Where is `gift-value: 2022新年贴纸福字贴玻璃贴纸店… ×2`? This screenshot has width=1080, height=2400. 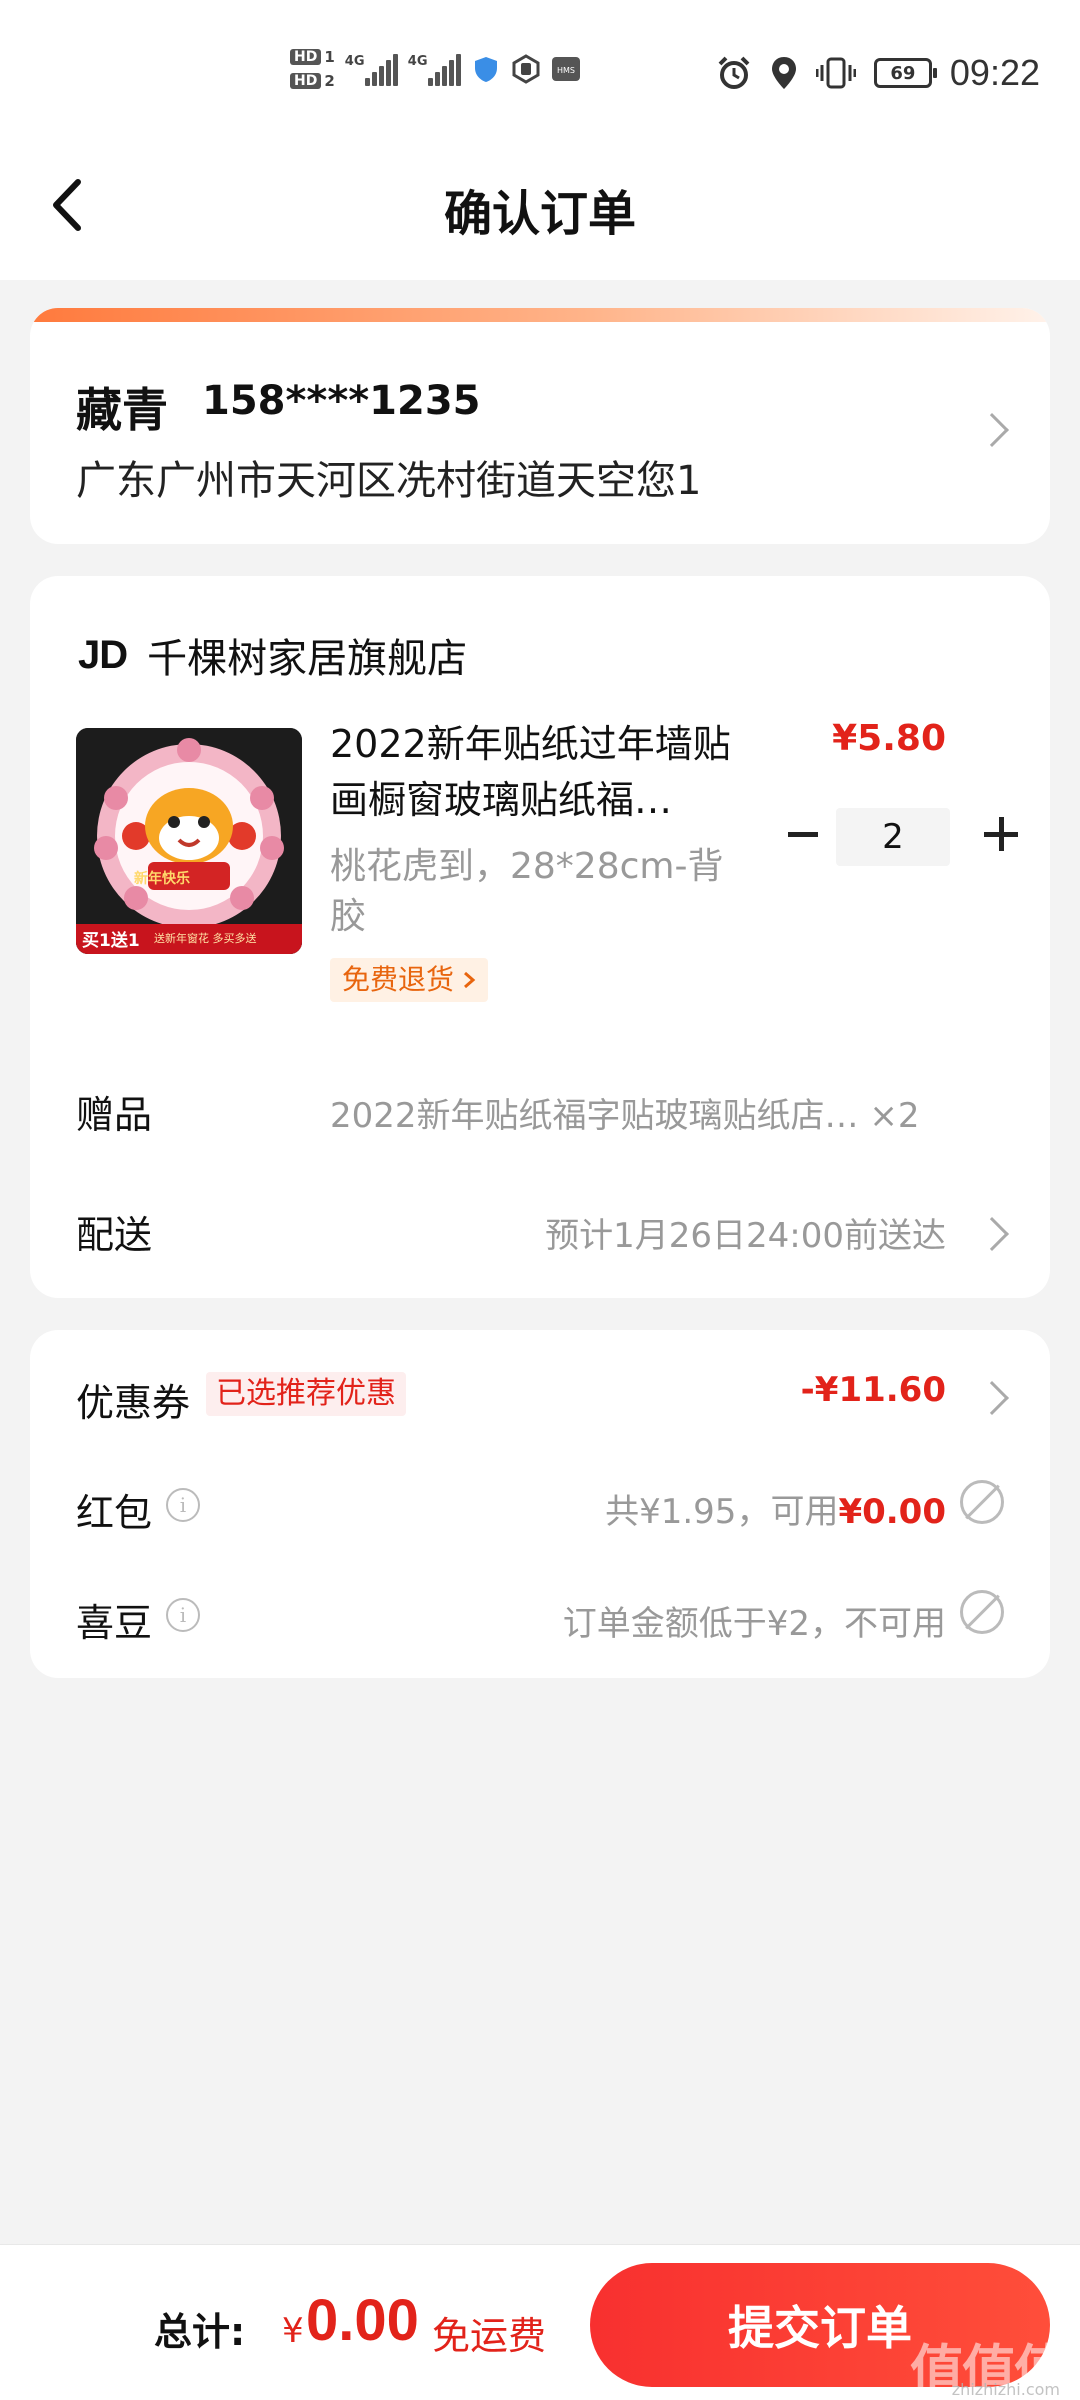 gift-value: 2022新年贴纸福字贴玻璃贴纸店… ×2 is located at coordinates (625, 1116).